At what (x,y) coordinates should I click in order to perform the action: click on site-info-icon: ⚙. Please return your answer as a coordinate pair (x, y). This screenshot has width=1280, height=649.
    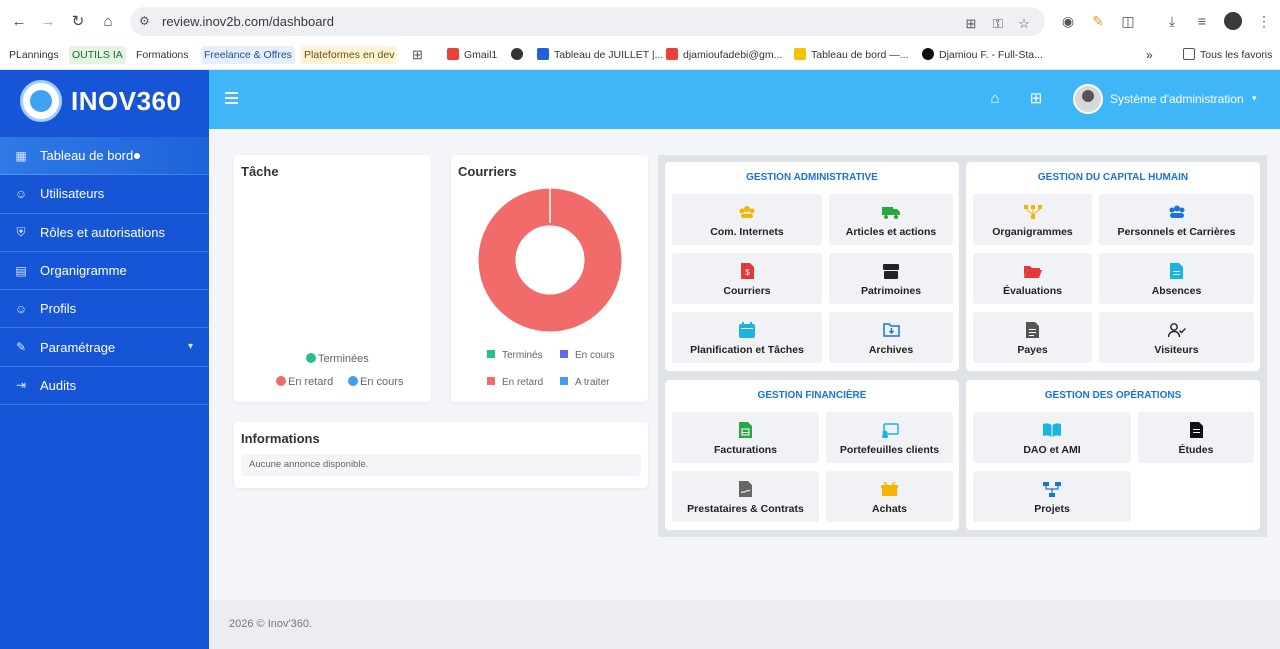
    Looking at the image, I should click on (146, 21).